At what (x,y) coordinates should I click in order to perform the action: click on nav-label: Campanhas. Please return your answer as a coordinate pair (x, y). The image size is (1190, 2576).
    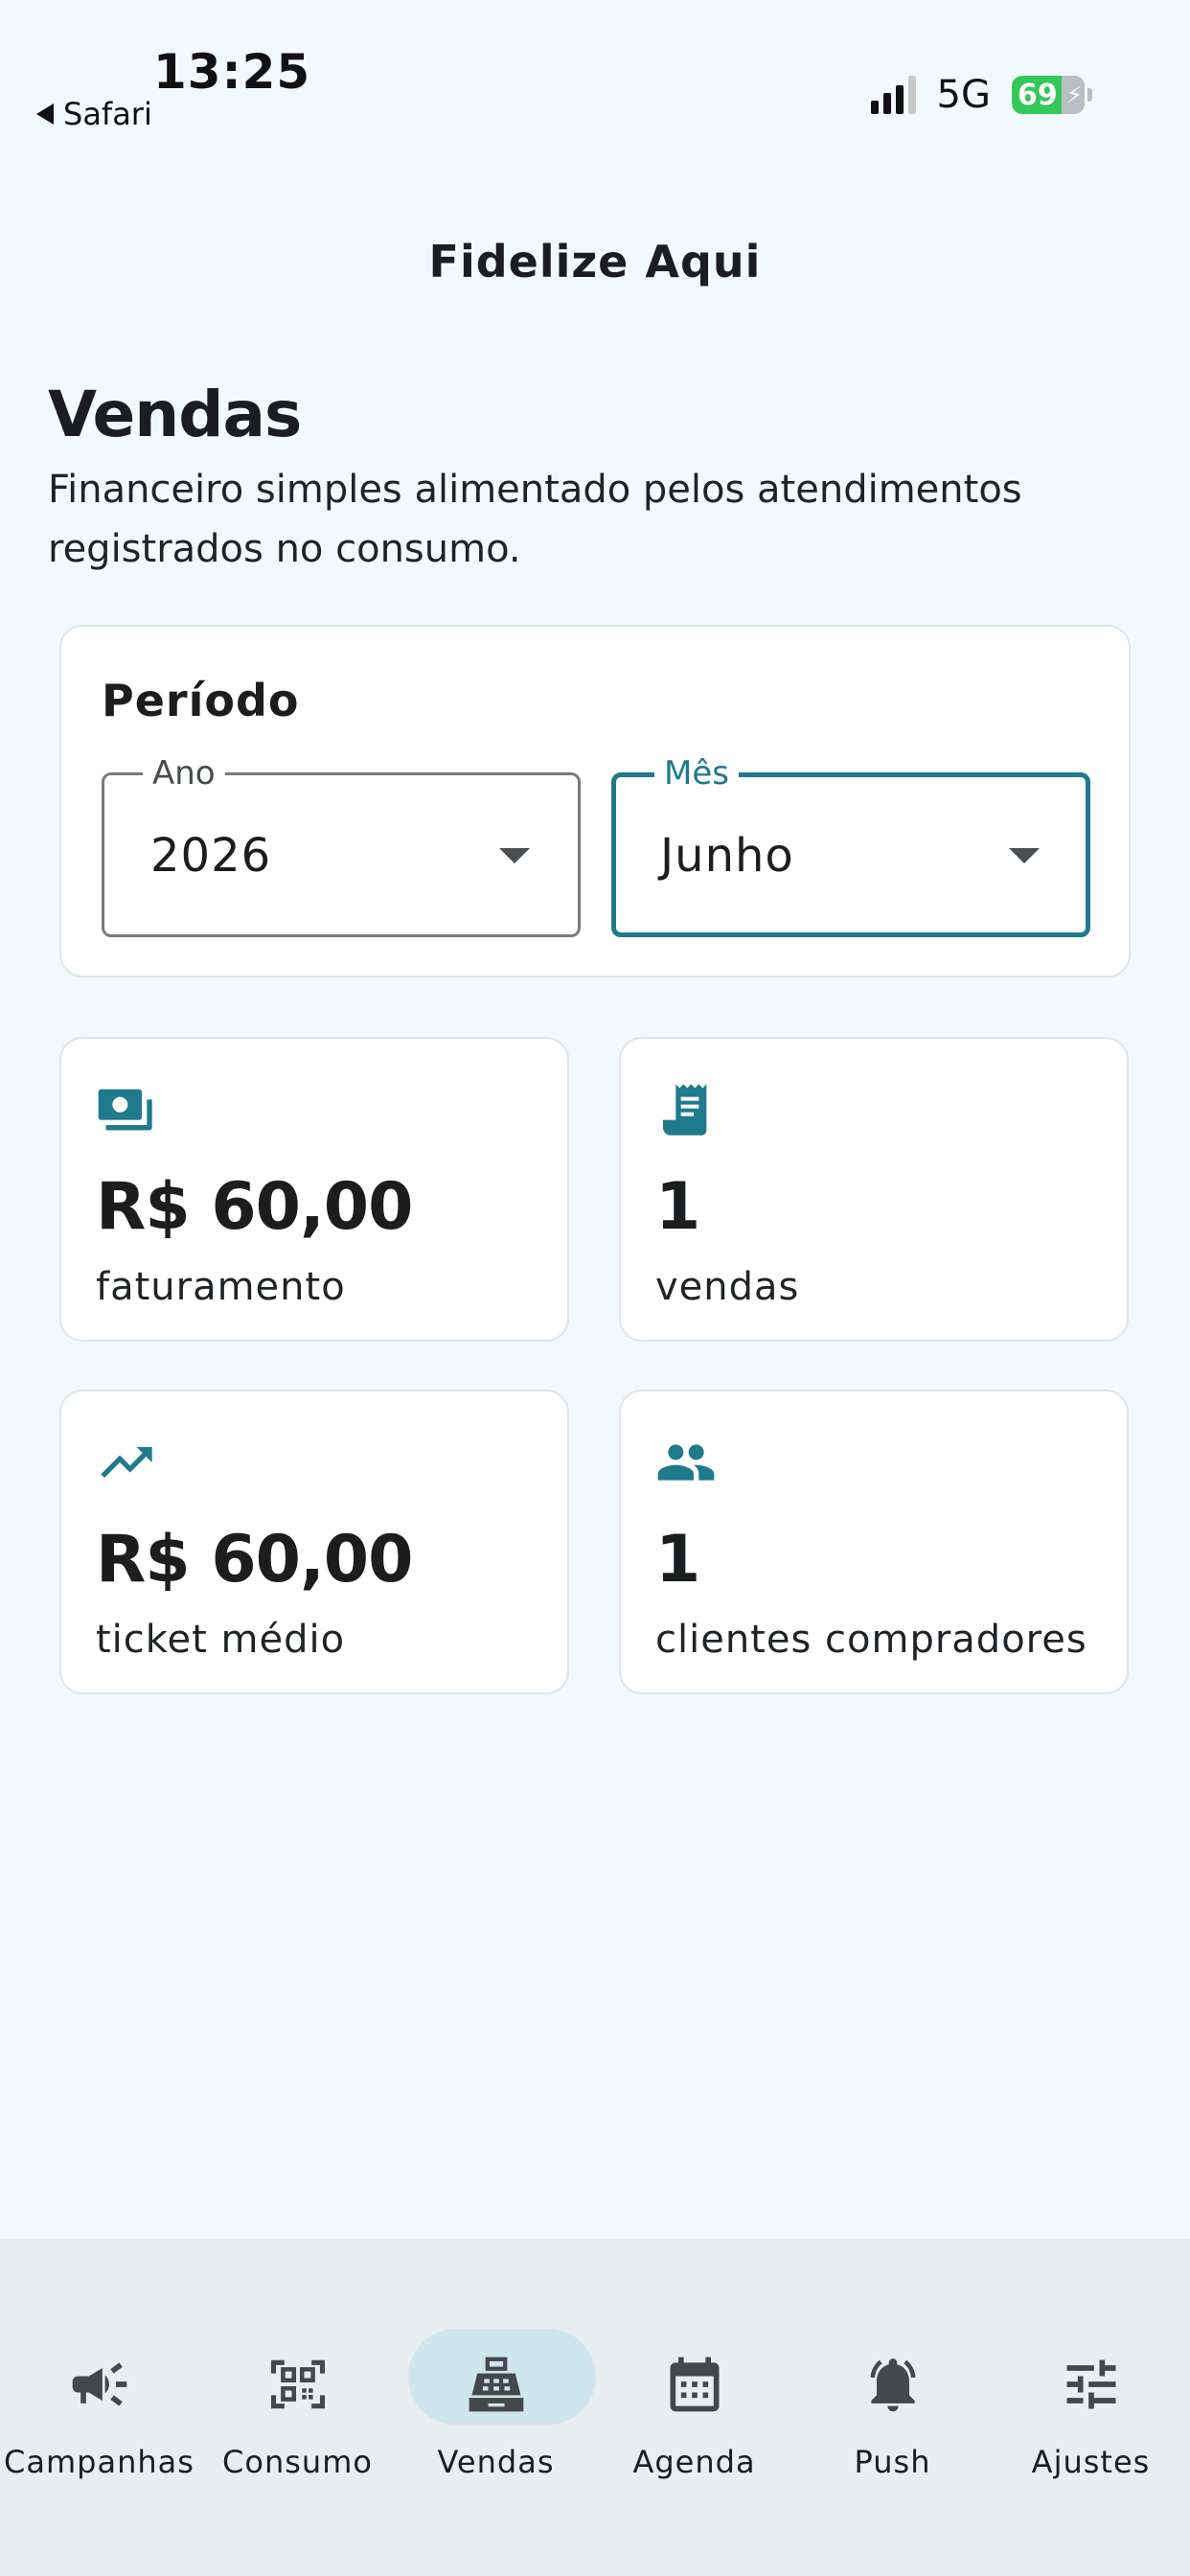
    Looking at the image, I should click on (99, 2462).